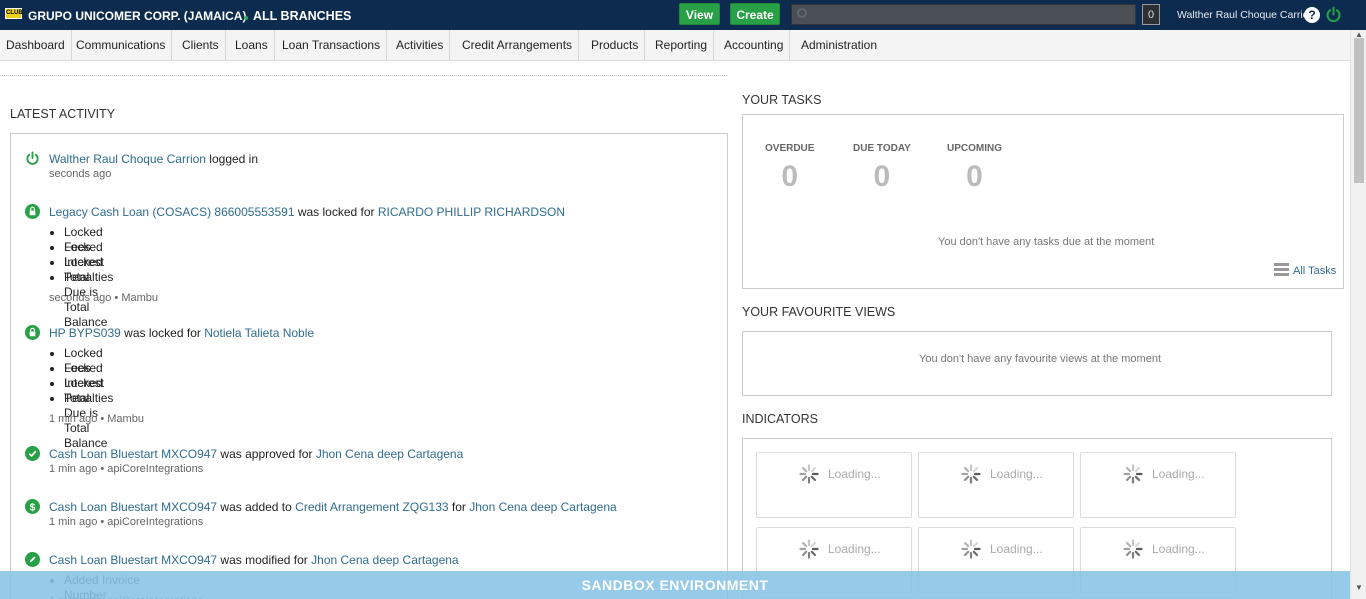  What do you see at coordinates (32, 160) in the screenshot?
I see `power-icon` at bounding box center [32, 160].